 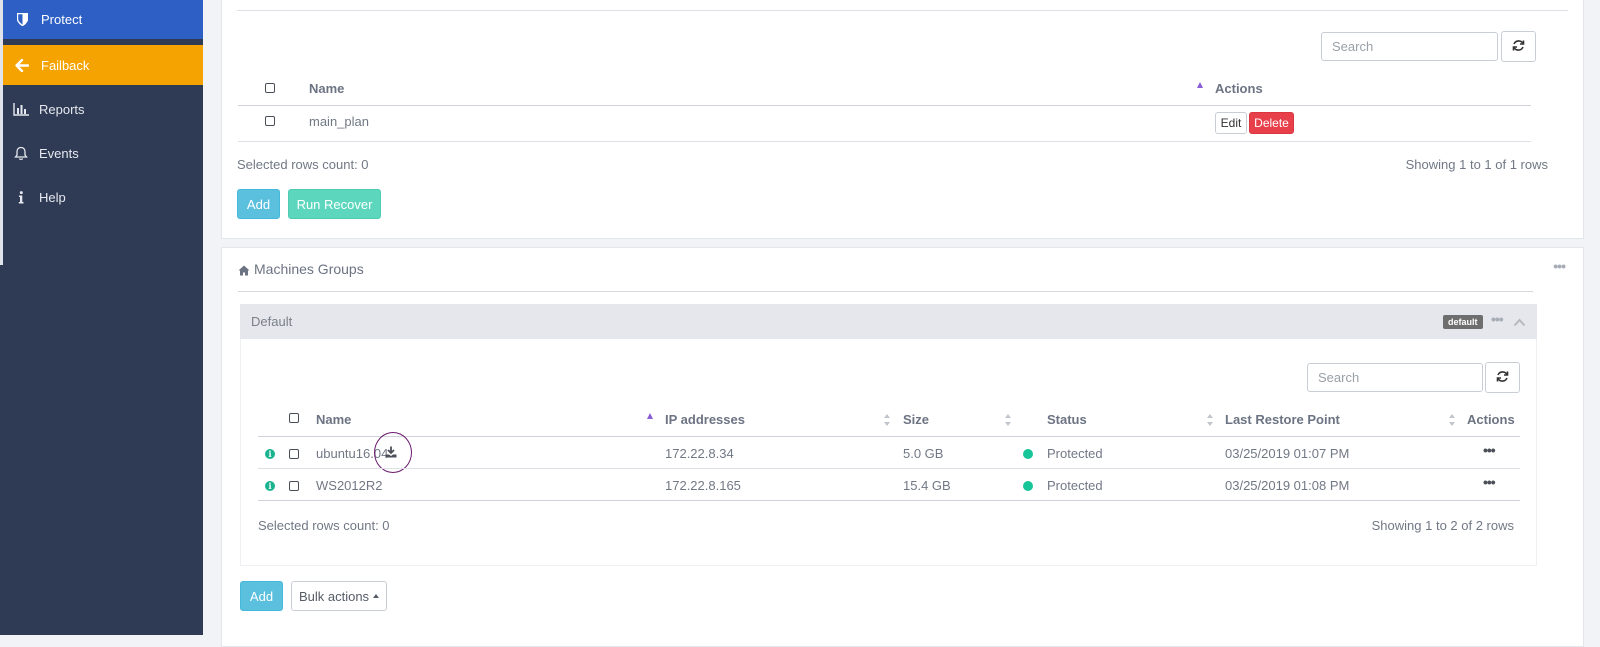 What do you see at coordinates (103, 65) in the screenshot?
I see `sidebar-item-failback: Failback` at bounding box center [103, 65].